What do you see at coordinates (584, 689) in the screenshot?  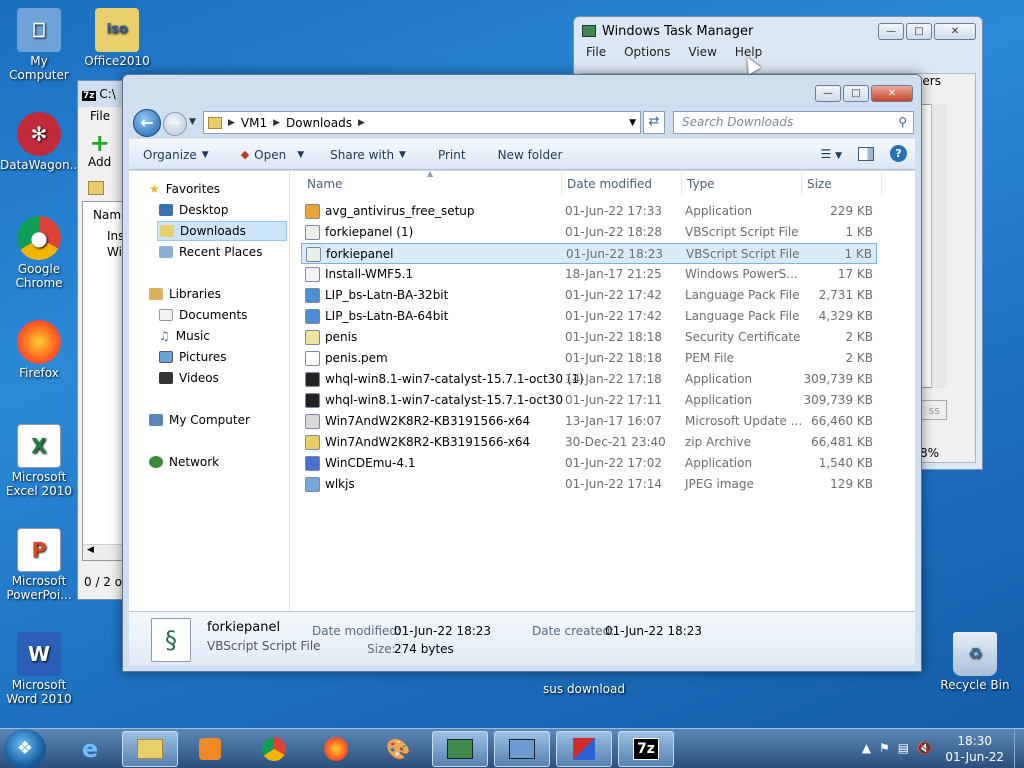 I see `desktop-icon-sus-download: sus download` at bounding box center [584, 689].